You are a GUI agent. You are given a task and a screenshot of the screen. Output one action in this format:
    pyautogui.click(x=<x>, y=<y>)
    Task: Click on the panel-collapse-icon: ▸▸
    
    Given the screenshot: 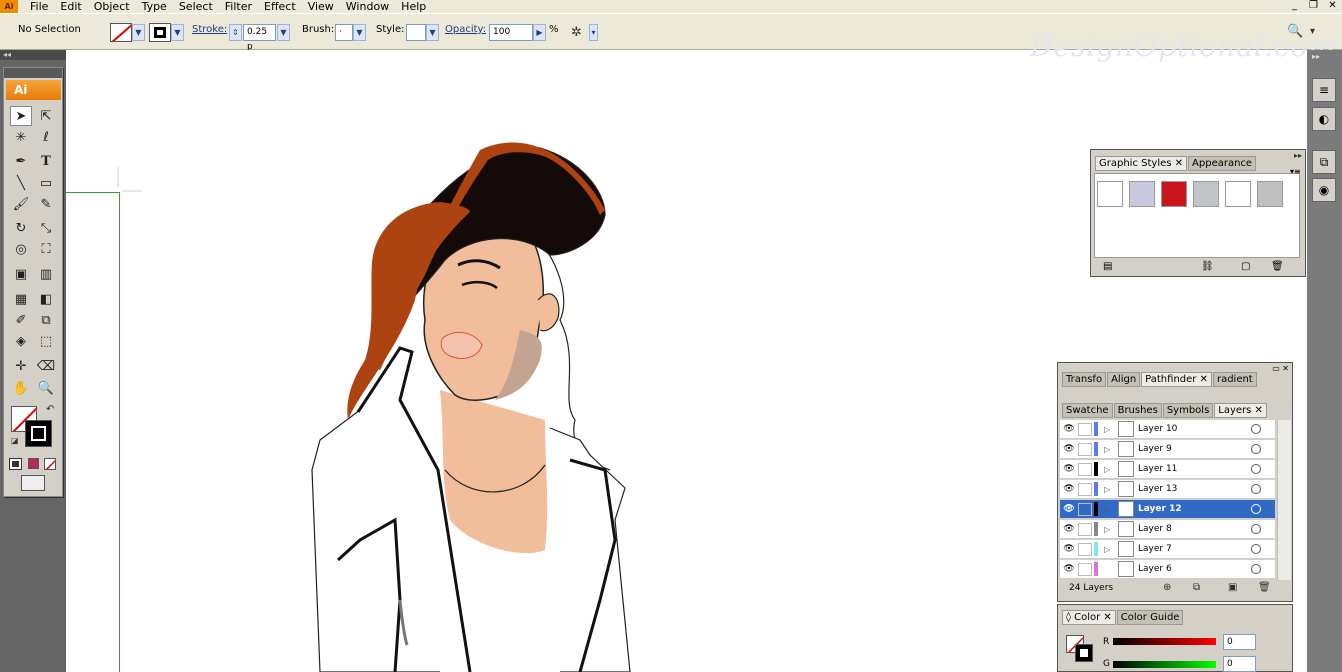 What is the action you would take?
    pyautogui.click(x=1298, y=155)
    